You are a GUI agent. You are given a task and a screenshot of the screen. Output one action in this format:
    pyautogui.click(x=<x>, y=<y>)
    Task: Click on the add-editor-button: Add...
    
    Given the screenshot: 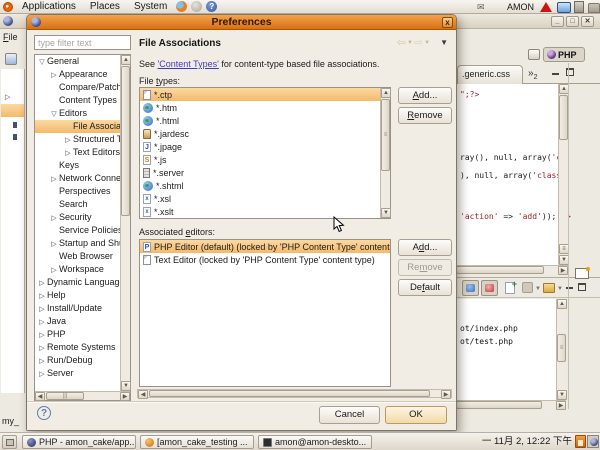 What is the action you would take?
    pyautogui.click(x=425, y=247)
    